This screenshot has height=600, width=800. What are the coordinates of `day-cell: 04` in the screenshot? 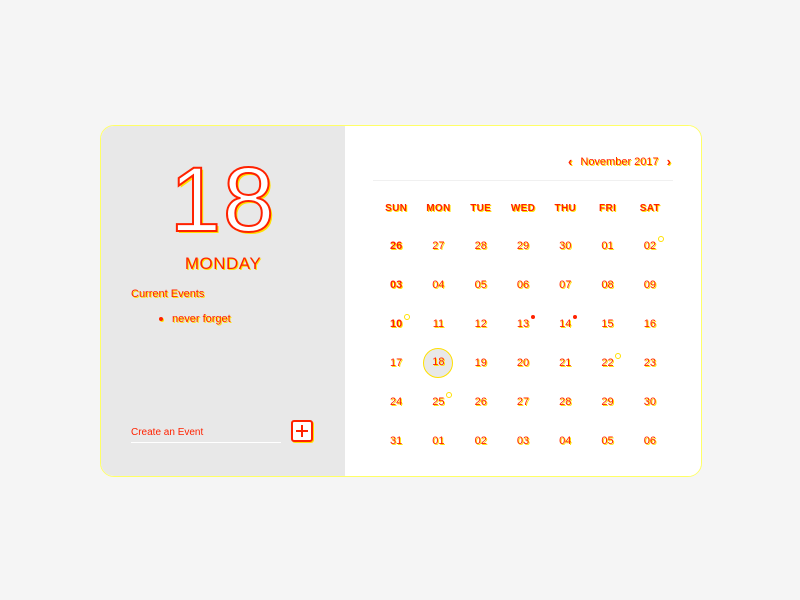 It's located at (438, 285).